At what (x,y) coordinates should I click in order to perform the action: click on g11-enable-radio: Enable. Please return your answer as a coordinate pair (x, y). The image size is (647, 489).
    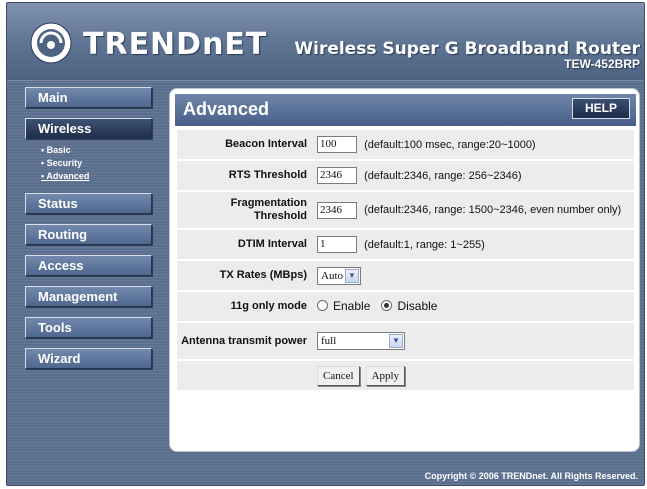
    Looking at the image, I should click on (343, 306).